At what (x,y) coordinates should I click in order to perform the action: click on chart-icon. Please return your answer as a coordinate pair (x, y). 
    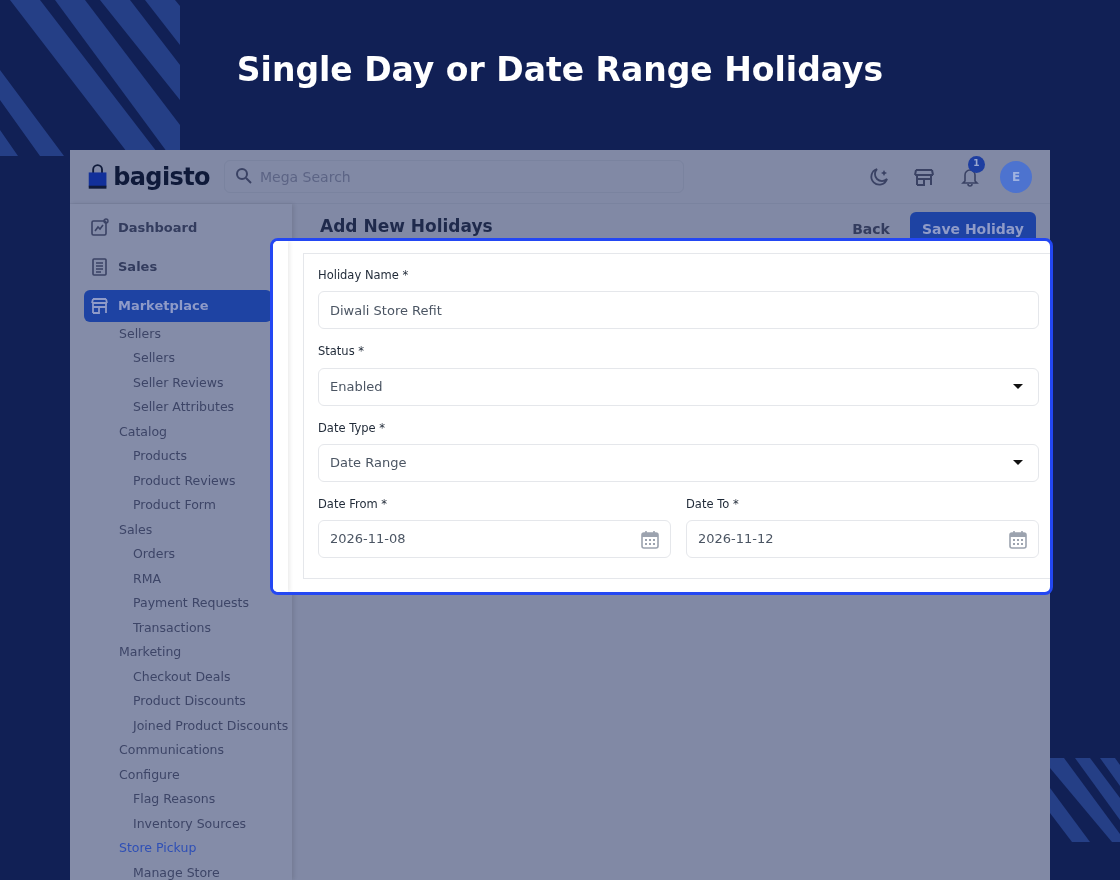
    Looking at the image, I should click on (99, 228).